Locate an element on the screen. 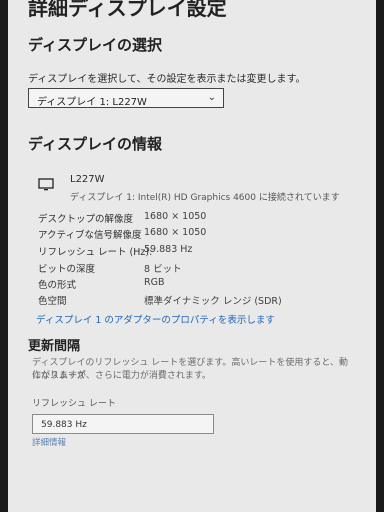 Image resolution: width=384 pixels, height=512 pixels. info-label-refresh-rate: リフレッシュ レート (Hz): is located at coordinates (95, 252).